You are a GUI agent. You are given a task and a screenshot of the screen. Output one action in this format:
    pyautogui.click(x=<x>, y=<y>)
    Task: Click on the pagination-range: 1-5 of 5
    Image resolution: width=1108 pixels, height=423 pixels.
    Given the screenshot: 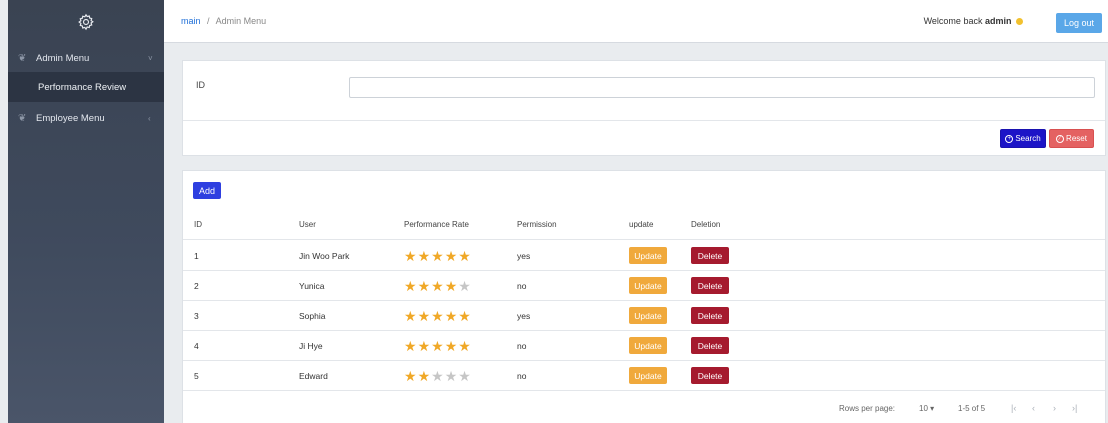 What is the action you would take?
    pyautogui.click(x=972, y=408)
    